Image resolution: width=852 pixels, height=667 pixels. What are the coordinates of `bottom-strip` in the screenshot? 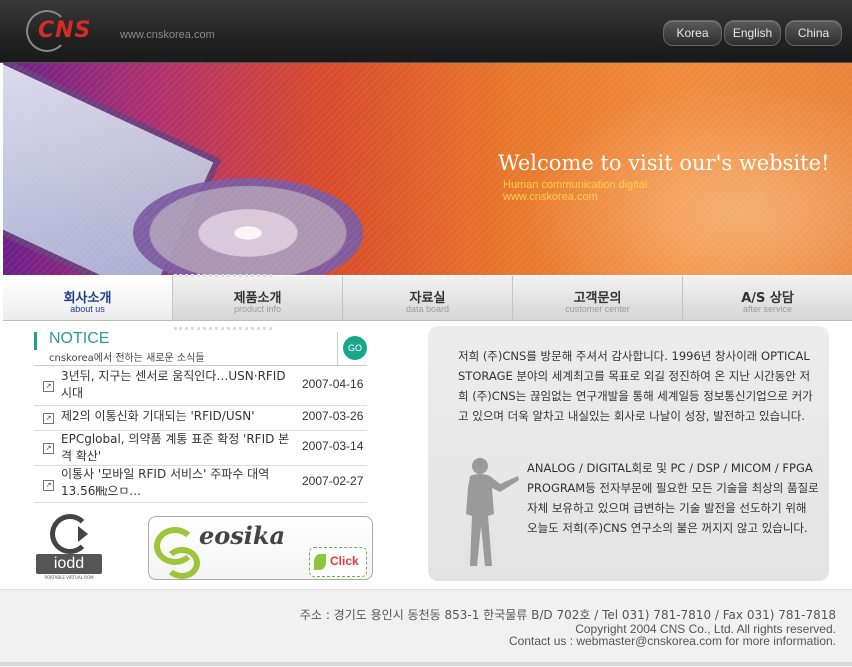 It's located at (426, 664).